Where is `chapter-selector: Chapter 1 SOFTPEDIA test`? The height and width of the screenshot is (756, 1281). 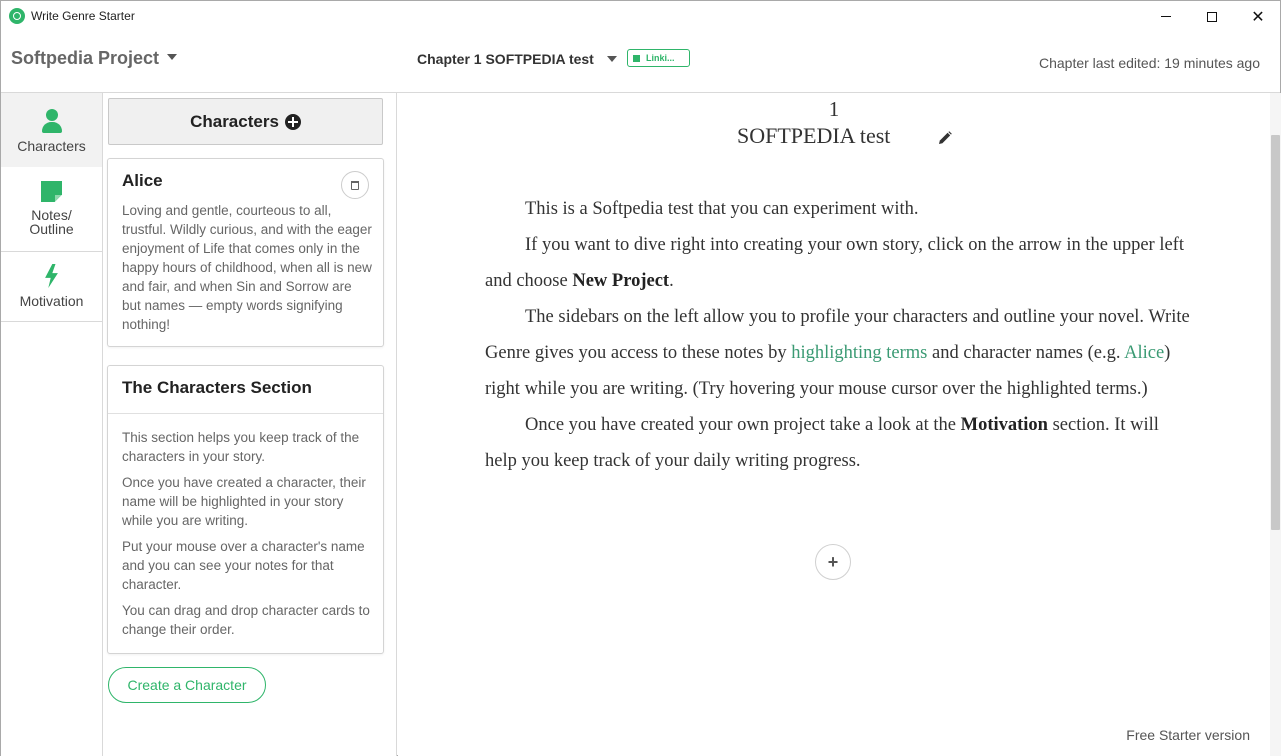 chapter-selector: Chapter 1 SOFTPEDIA test is located at coordinates (505, 59).